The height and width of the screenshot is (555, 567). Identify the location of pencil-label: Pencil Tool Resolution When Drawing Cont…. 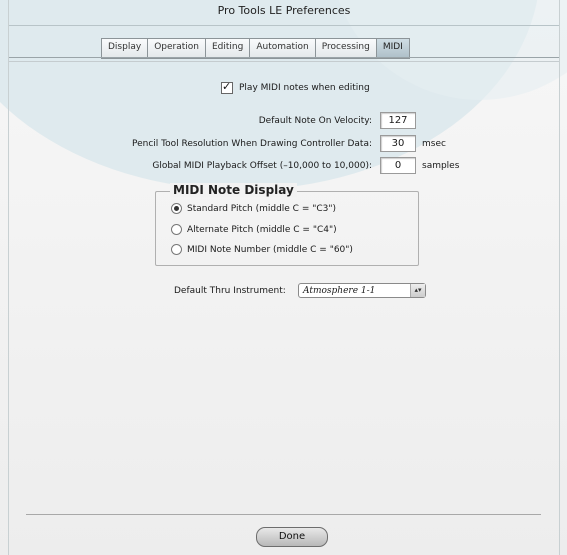
(251, 143).